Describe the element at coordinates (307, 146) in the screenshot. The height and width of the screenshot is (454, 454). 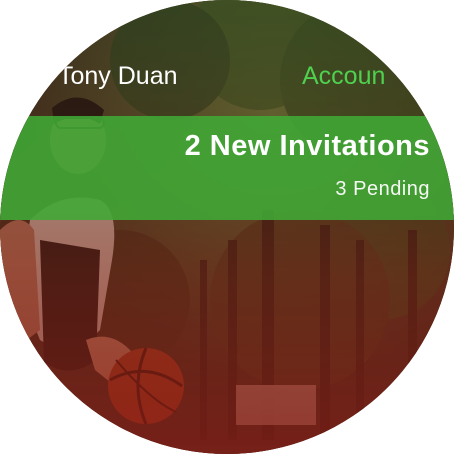
I see `invitations-title: 2 New Invitations` at that location.